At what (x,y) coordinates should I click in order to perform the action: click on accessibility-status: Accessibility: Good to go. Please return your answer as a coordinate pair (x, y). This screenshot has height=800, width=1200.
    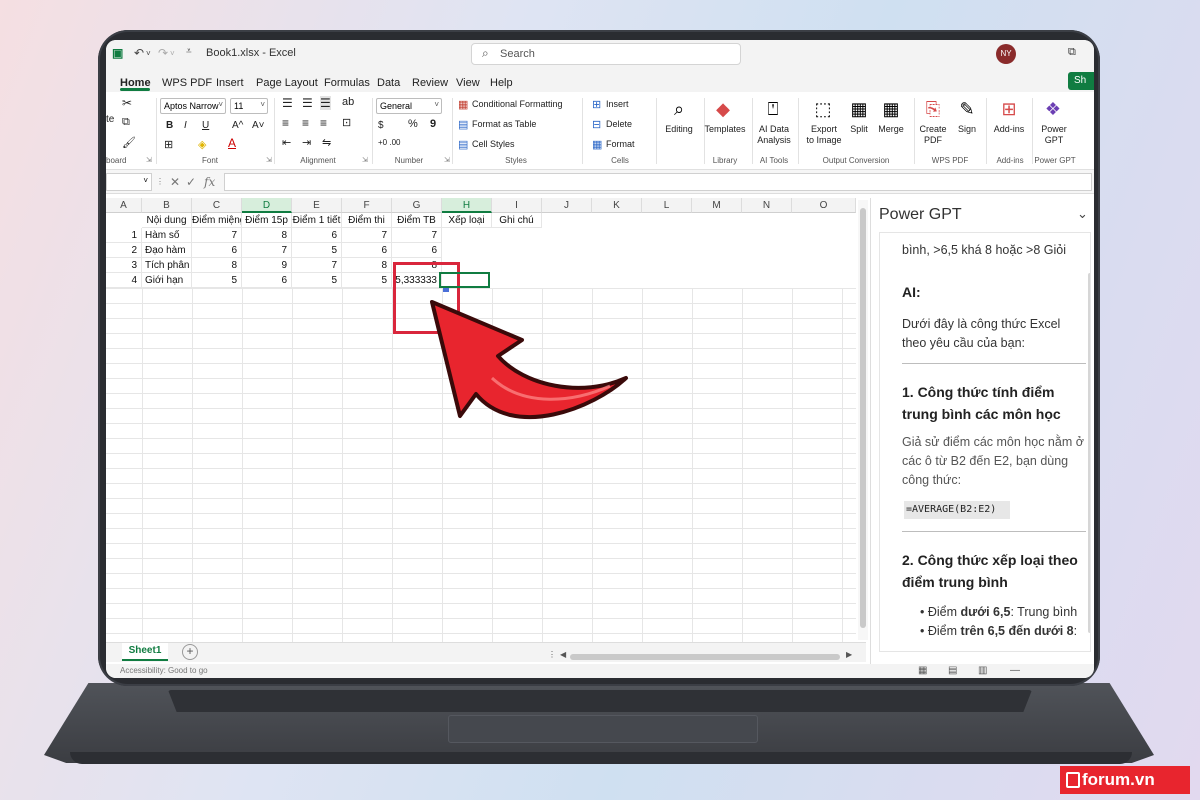
    Looking at the image, I should click on (164, 670).